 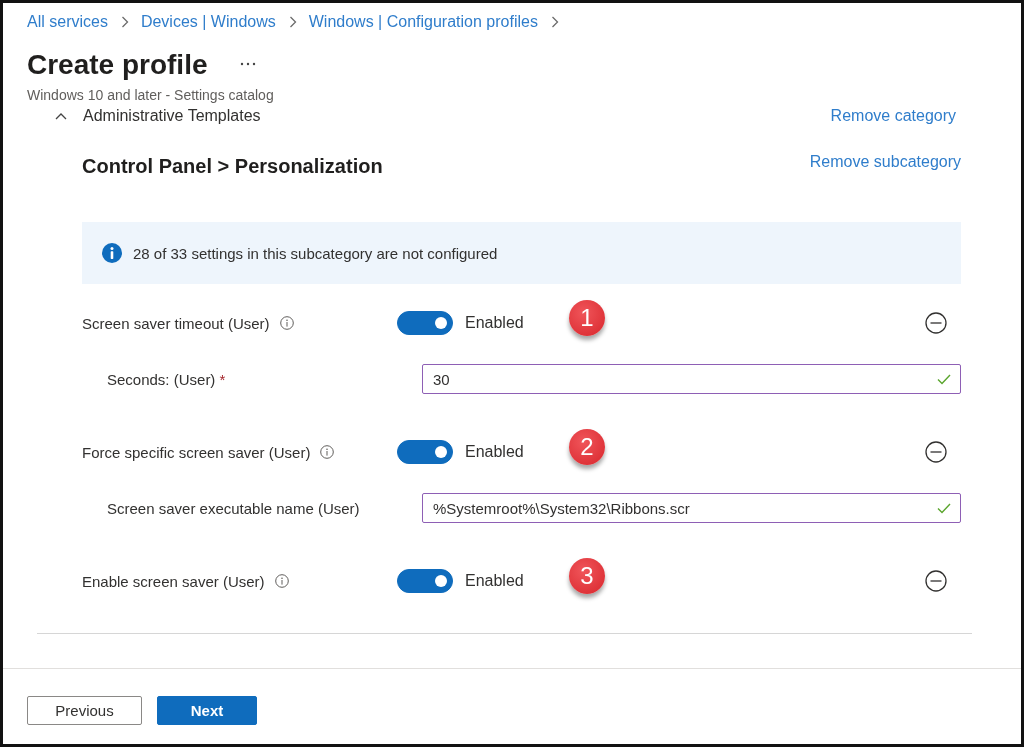 What do you see at coordinates (176, 323) in the screenshot?
I see `setting-label: Screen saver timeout (User)` at bounding box center [176, 323].